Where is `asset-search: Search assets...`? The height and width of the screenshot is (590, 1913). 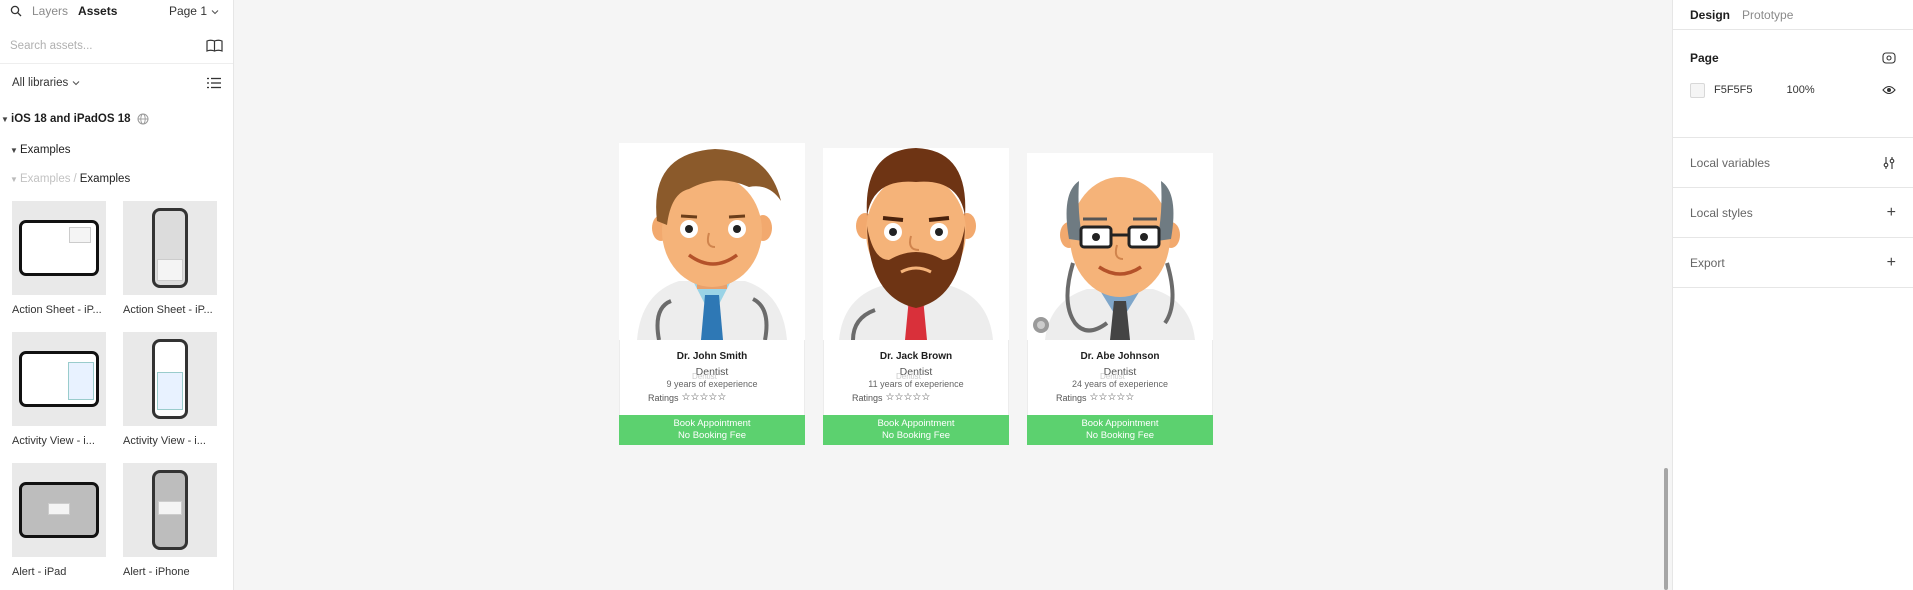
asset-search: Search assets... is located at coordinates (116, 46).